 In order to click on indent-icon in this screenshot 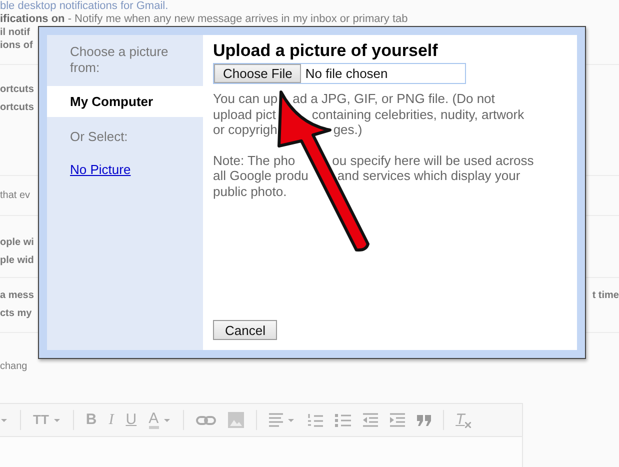, I will do `click(397, 420)`.